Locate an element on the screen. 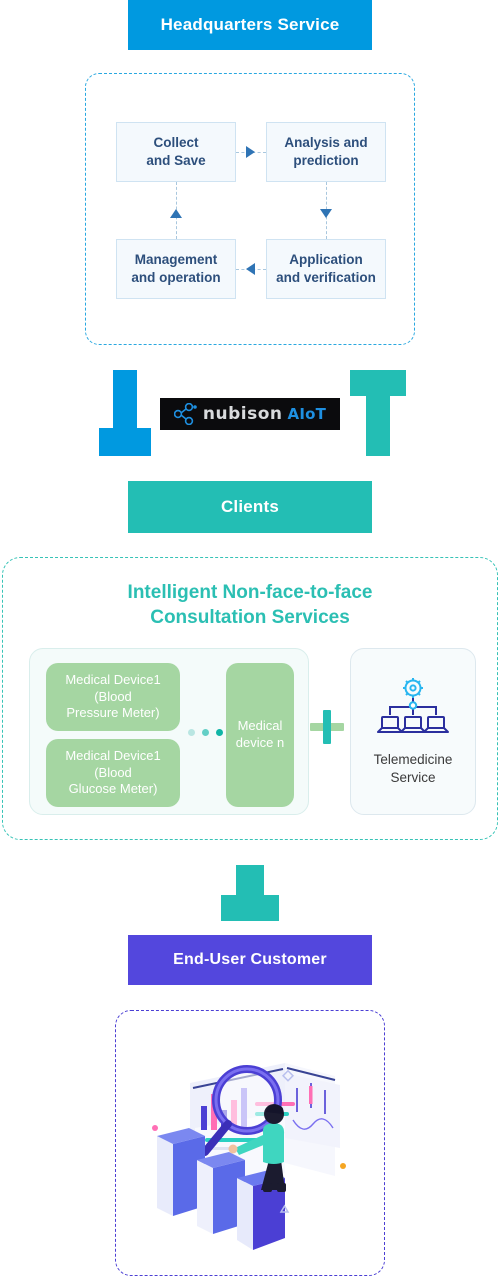 The height and width of the screenshot is (1281, 500). molecule-nodes-icon is located at coordinates (185, 414).